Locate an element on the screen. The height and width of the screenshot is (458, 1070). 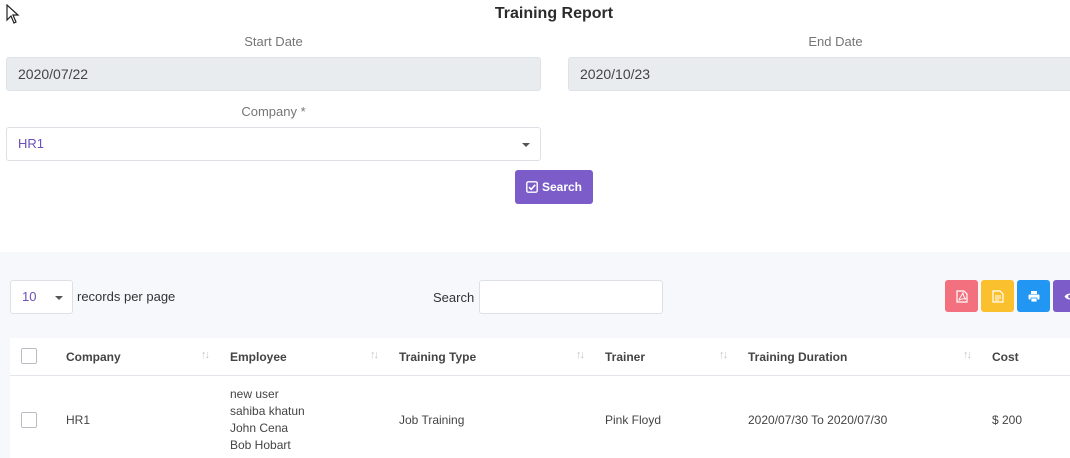
start-date-label: Start Date is located at coordinates (273, 41).